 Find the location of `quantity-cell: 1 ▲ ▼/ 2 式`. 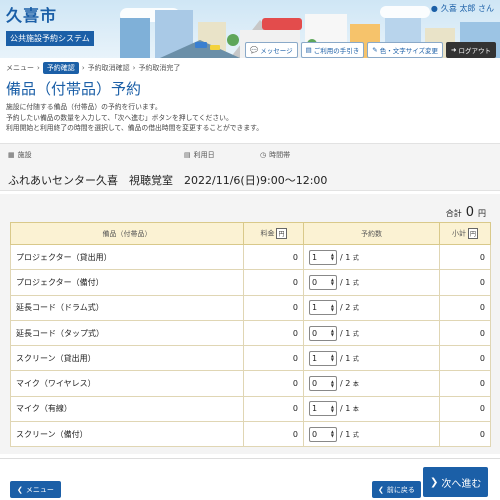

quantity-cell: 1 ▲ ▼/ 2 式 is located at coordinates (371, 307).